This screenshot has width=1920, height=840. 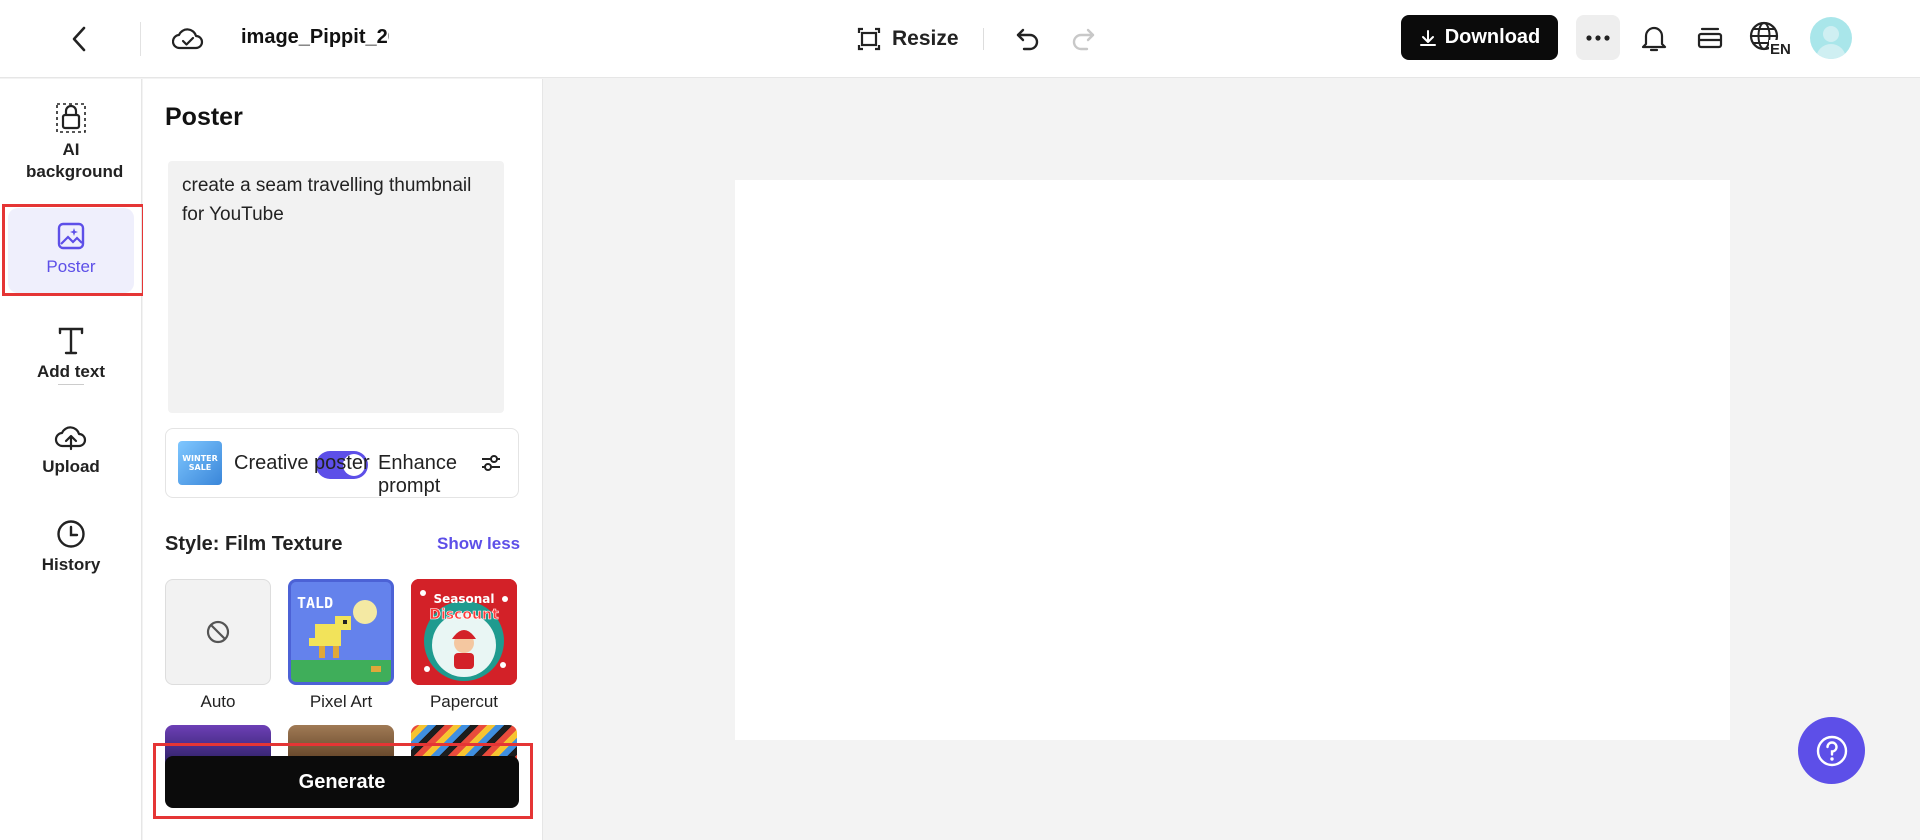 What do you see at coordinates (464, 615) in the screenshot?
I see `thumbnail-text: Discount` at bounding box center [464, 615].